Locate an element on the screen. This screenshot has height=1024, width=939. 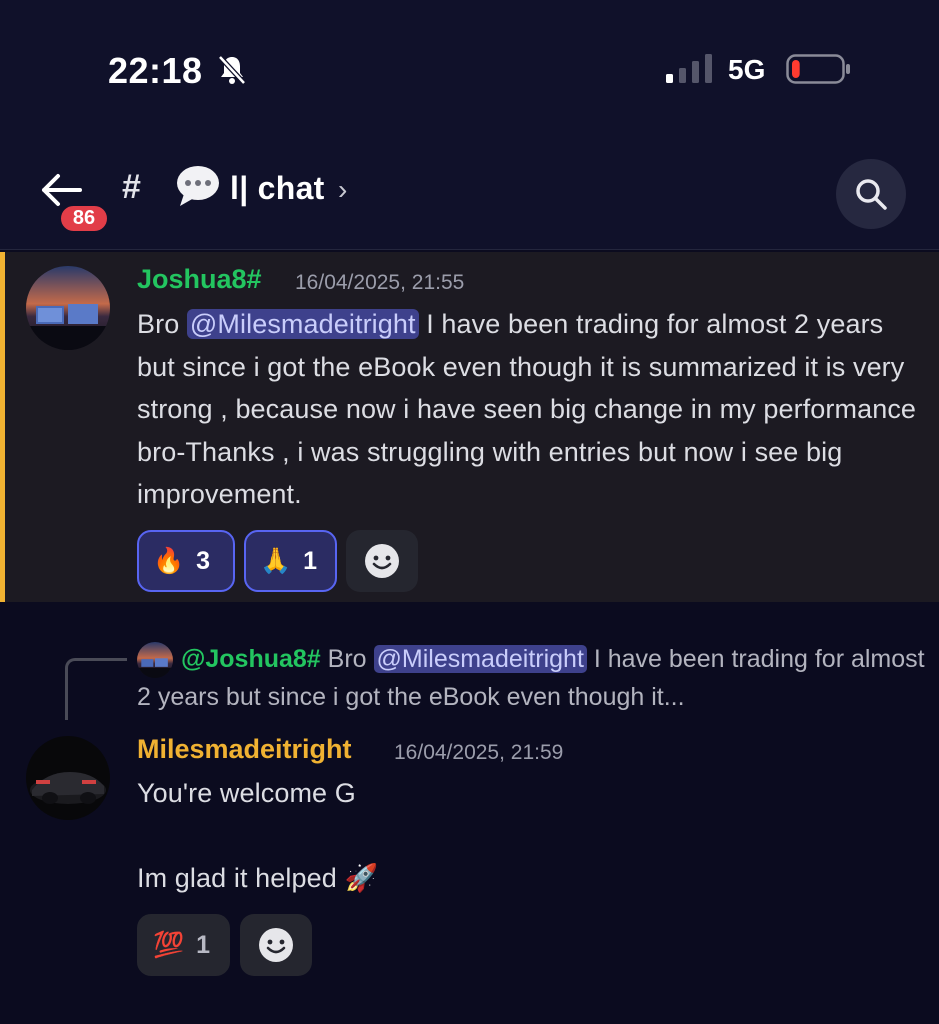
folded-hands-emoji: 🙏 is located at coordinates (276, 560).